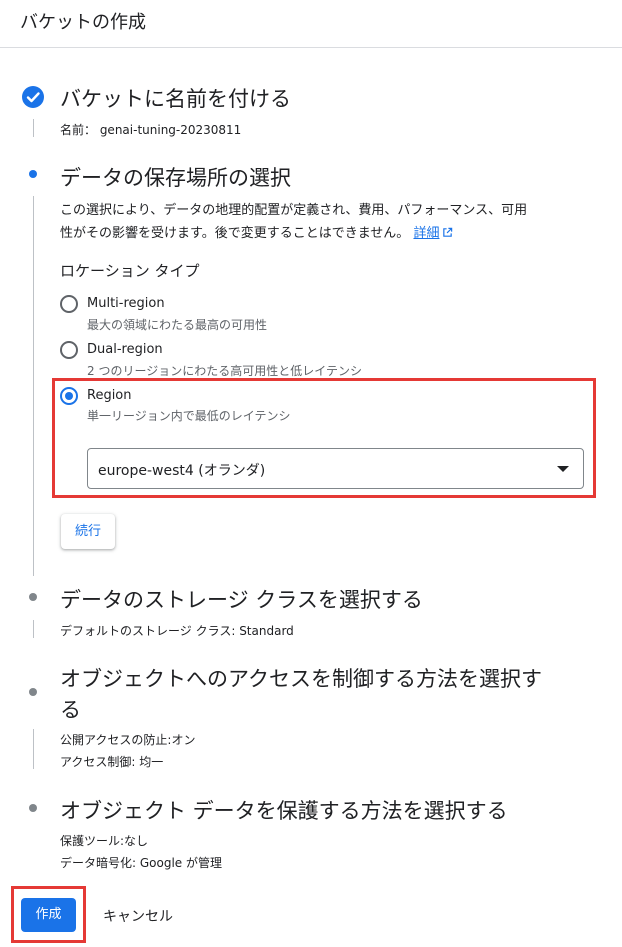  I want to click on description-line: 性がその影響を受けます。後で変更することはできません。, so click(235, 233).